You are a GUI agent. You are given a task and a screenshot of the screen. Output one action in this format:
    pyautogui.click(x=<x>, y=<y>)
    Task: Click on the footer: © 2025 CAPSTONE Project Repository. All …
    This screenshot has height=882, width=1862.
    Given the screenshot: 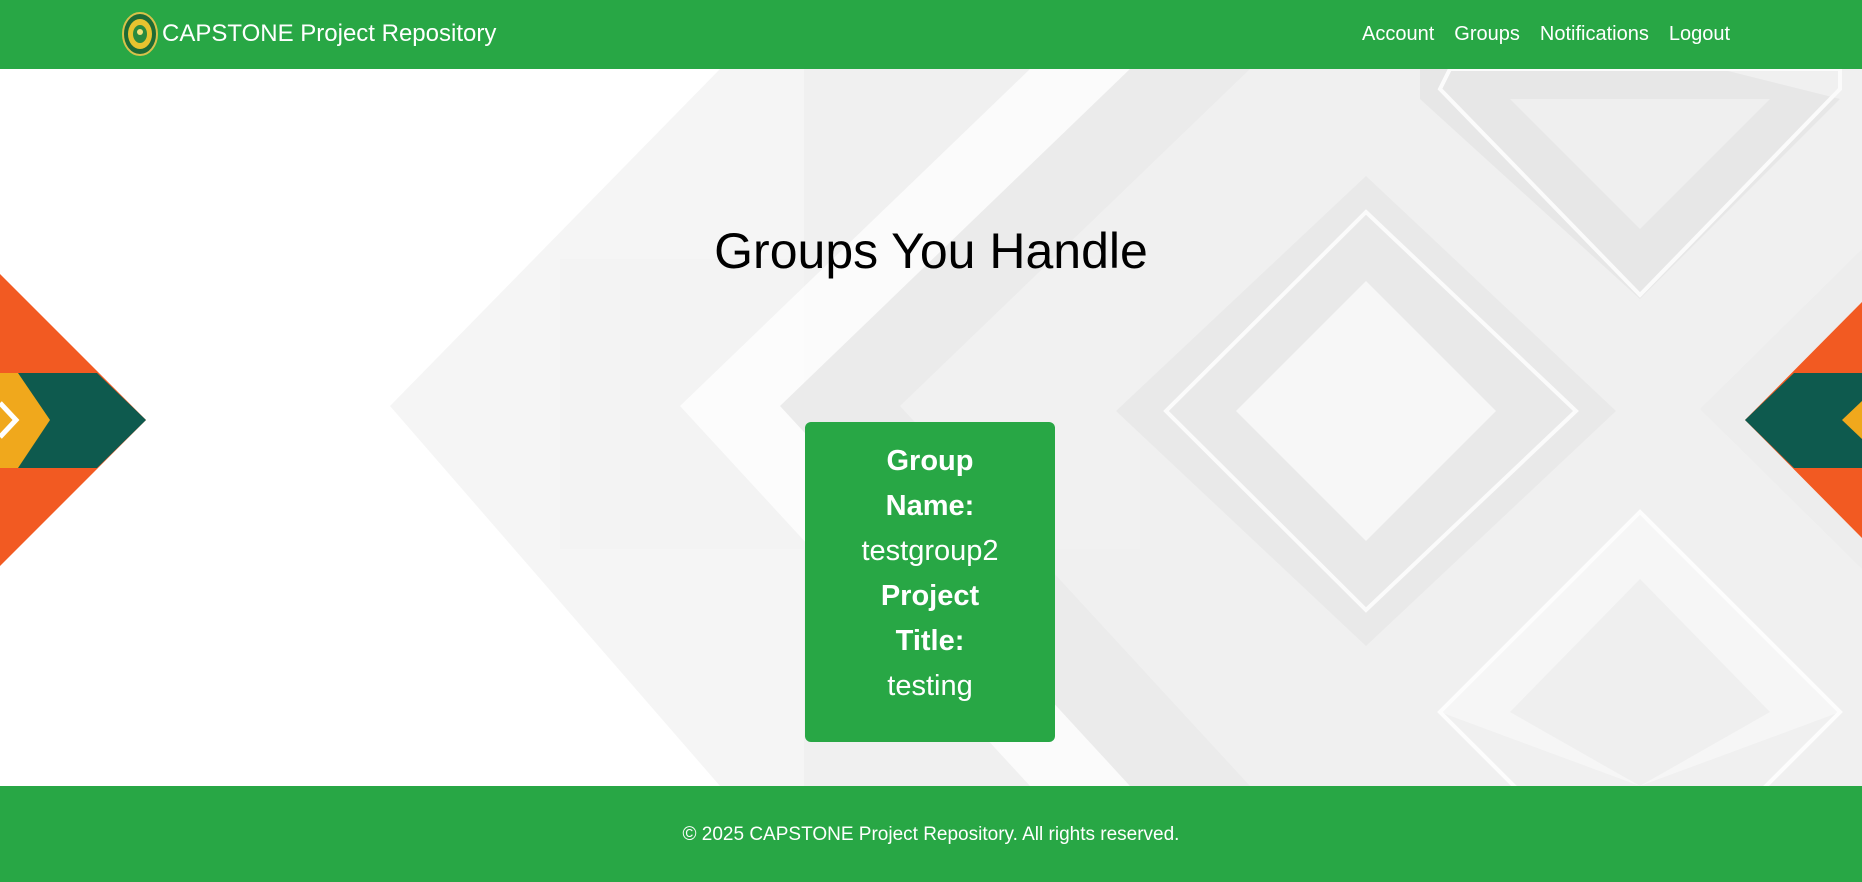 What is the action you would take?
    pyautogui.click(x=931, y=834)
    